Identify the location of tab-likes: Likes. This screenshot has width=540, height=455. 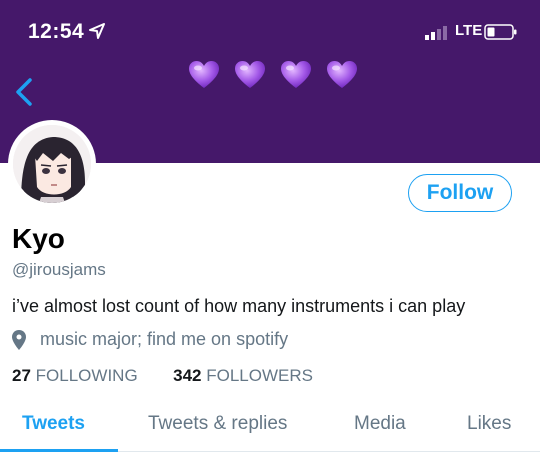
(489, 424).